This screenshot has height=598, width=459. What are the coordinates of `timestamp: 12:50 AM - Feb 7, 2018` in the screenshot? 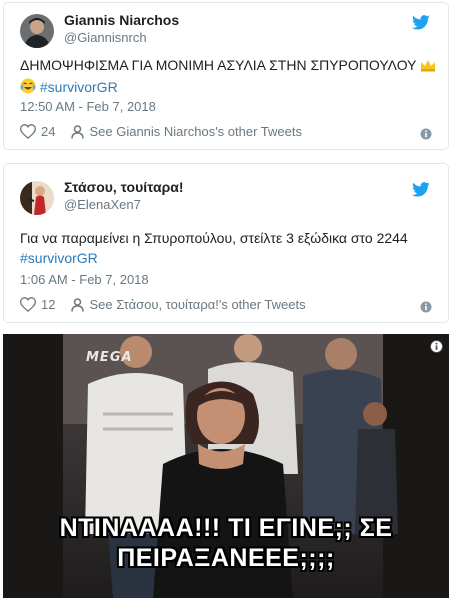 It's located at (88, 106).